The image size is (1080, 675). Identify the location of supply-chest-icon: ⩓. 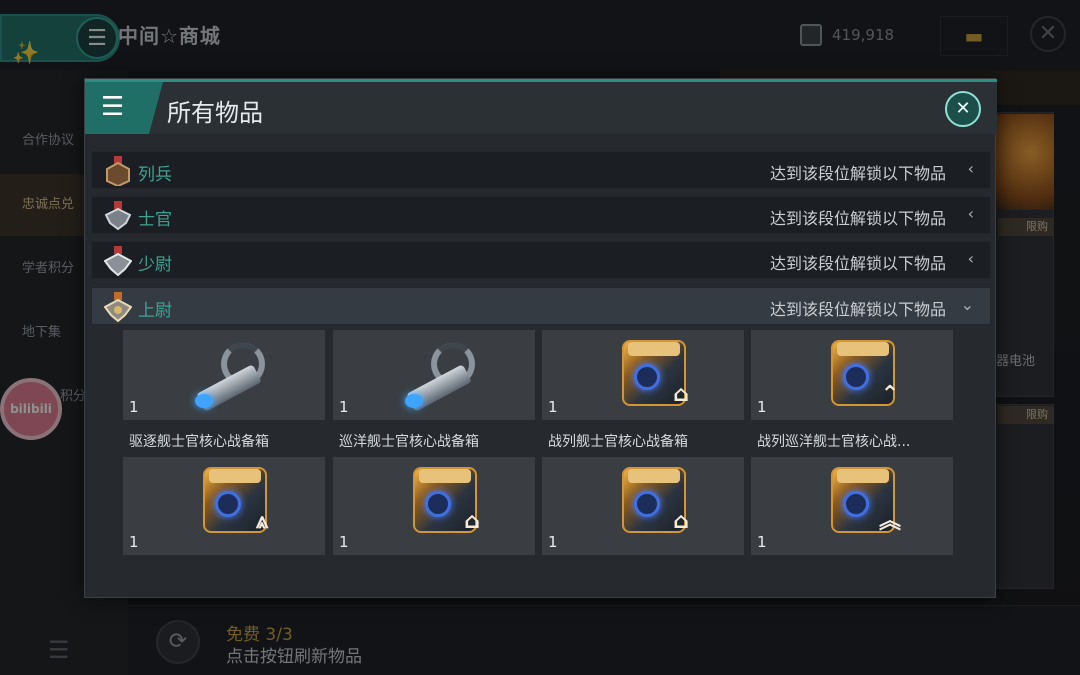
(235, 502).